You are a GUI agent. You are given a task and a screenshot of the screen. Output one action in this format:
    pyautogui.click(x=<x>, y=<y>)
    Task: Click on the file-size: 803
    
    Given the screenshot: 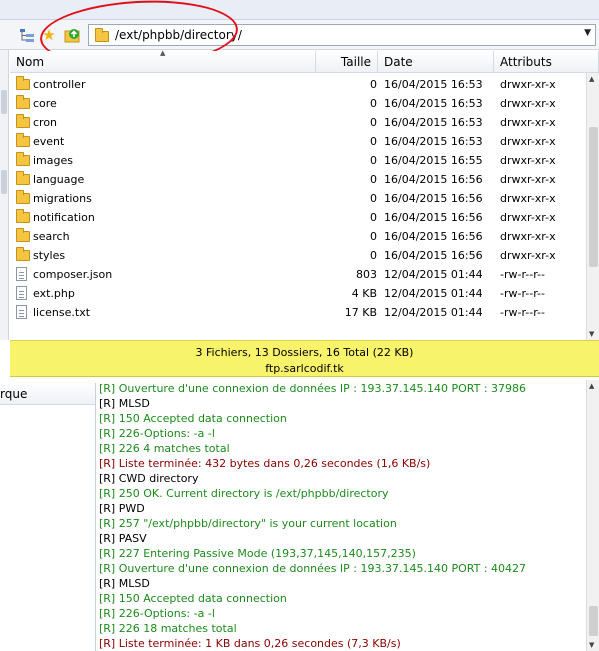 What is the action you would take?
    pyautogui.click(x=366, y=274)
    